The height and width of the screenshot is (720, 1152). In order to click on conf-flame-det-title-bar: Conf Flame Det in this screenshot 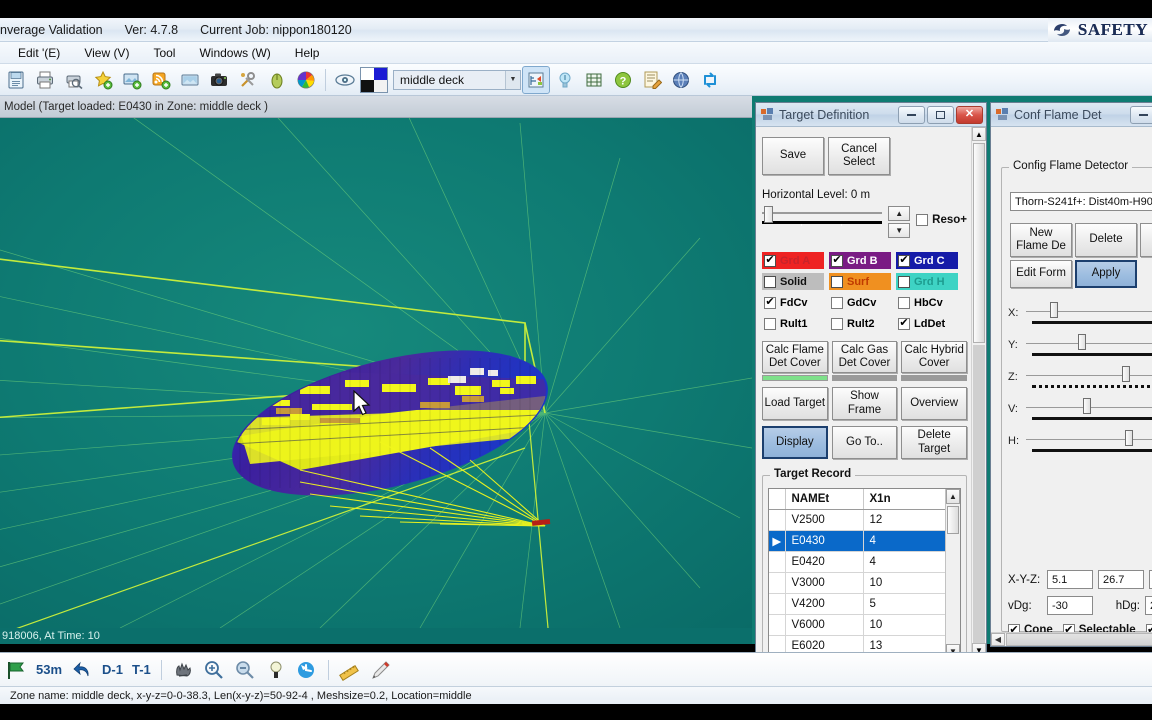, I will do `click(1071, 115)`.